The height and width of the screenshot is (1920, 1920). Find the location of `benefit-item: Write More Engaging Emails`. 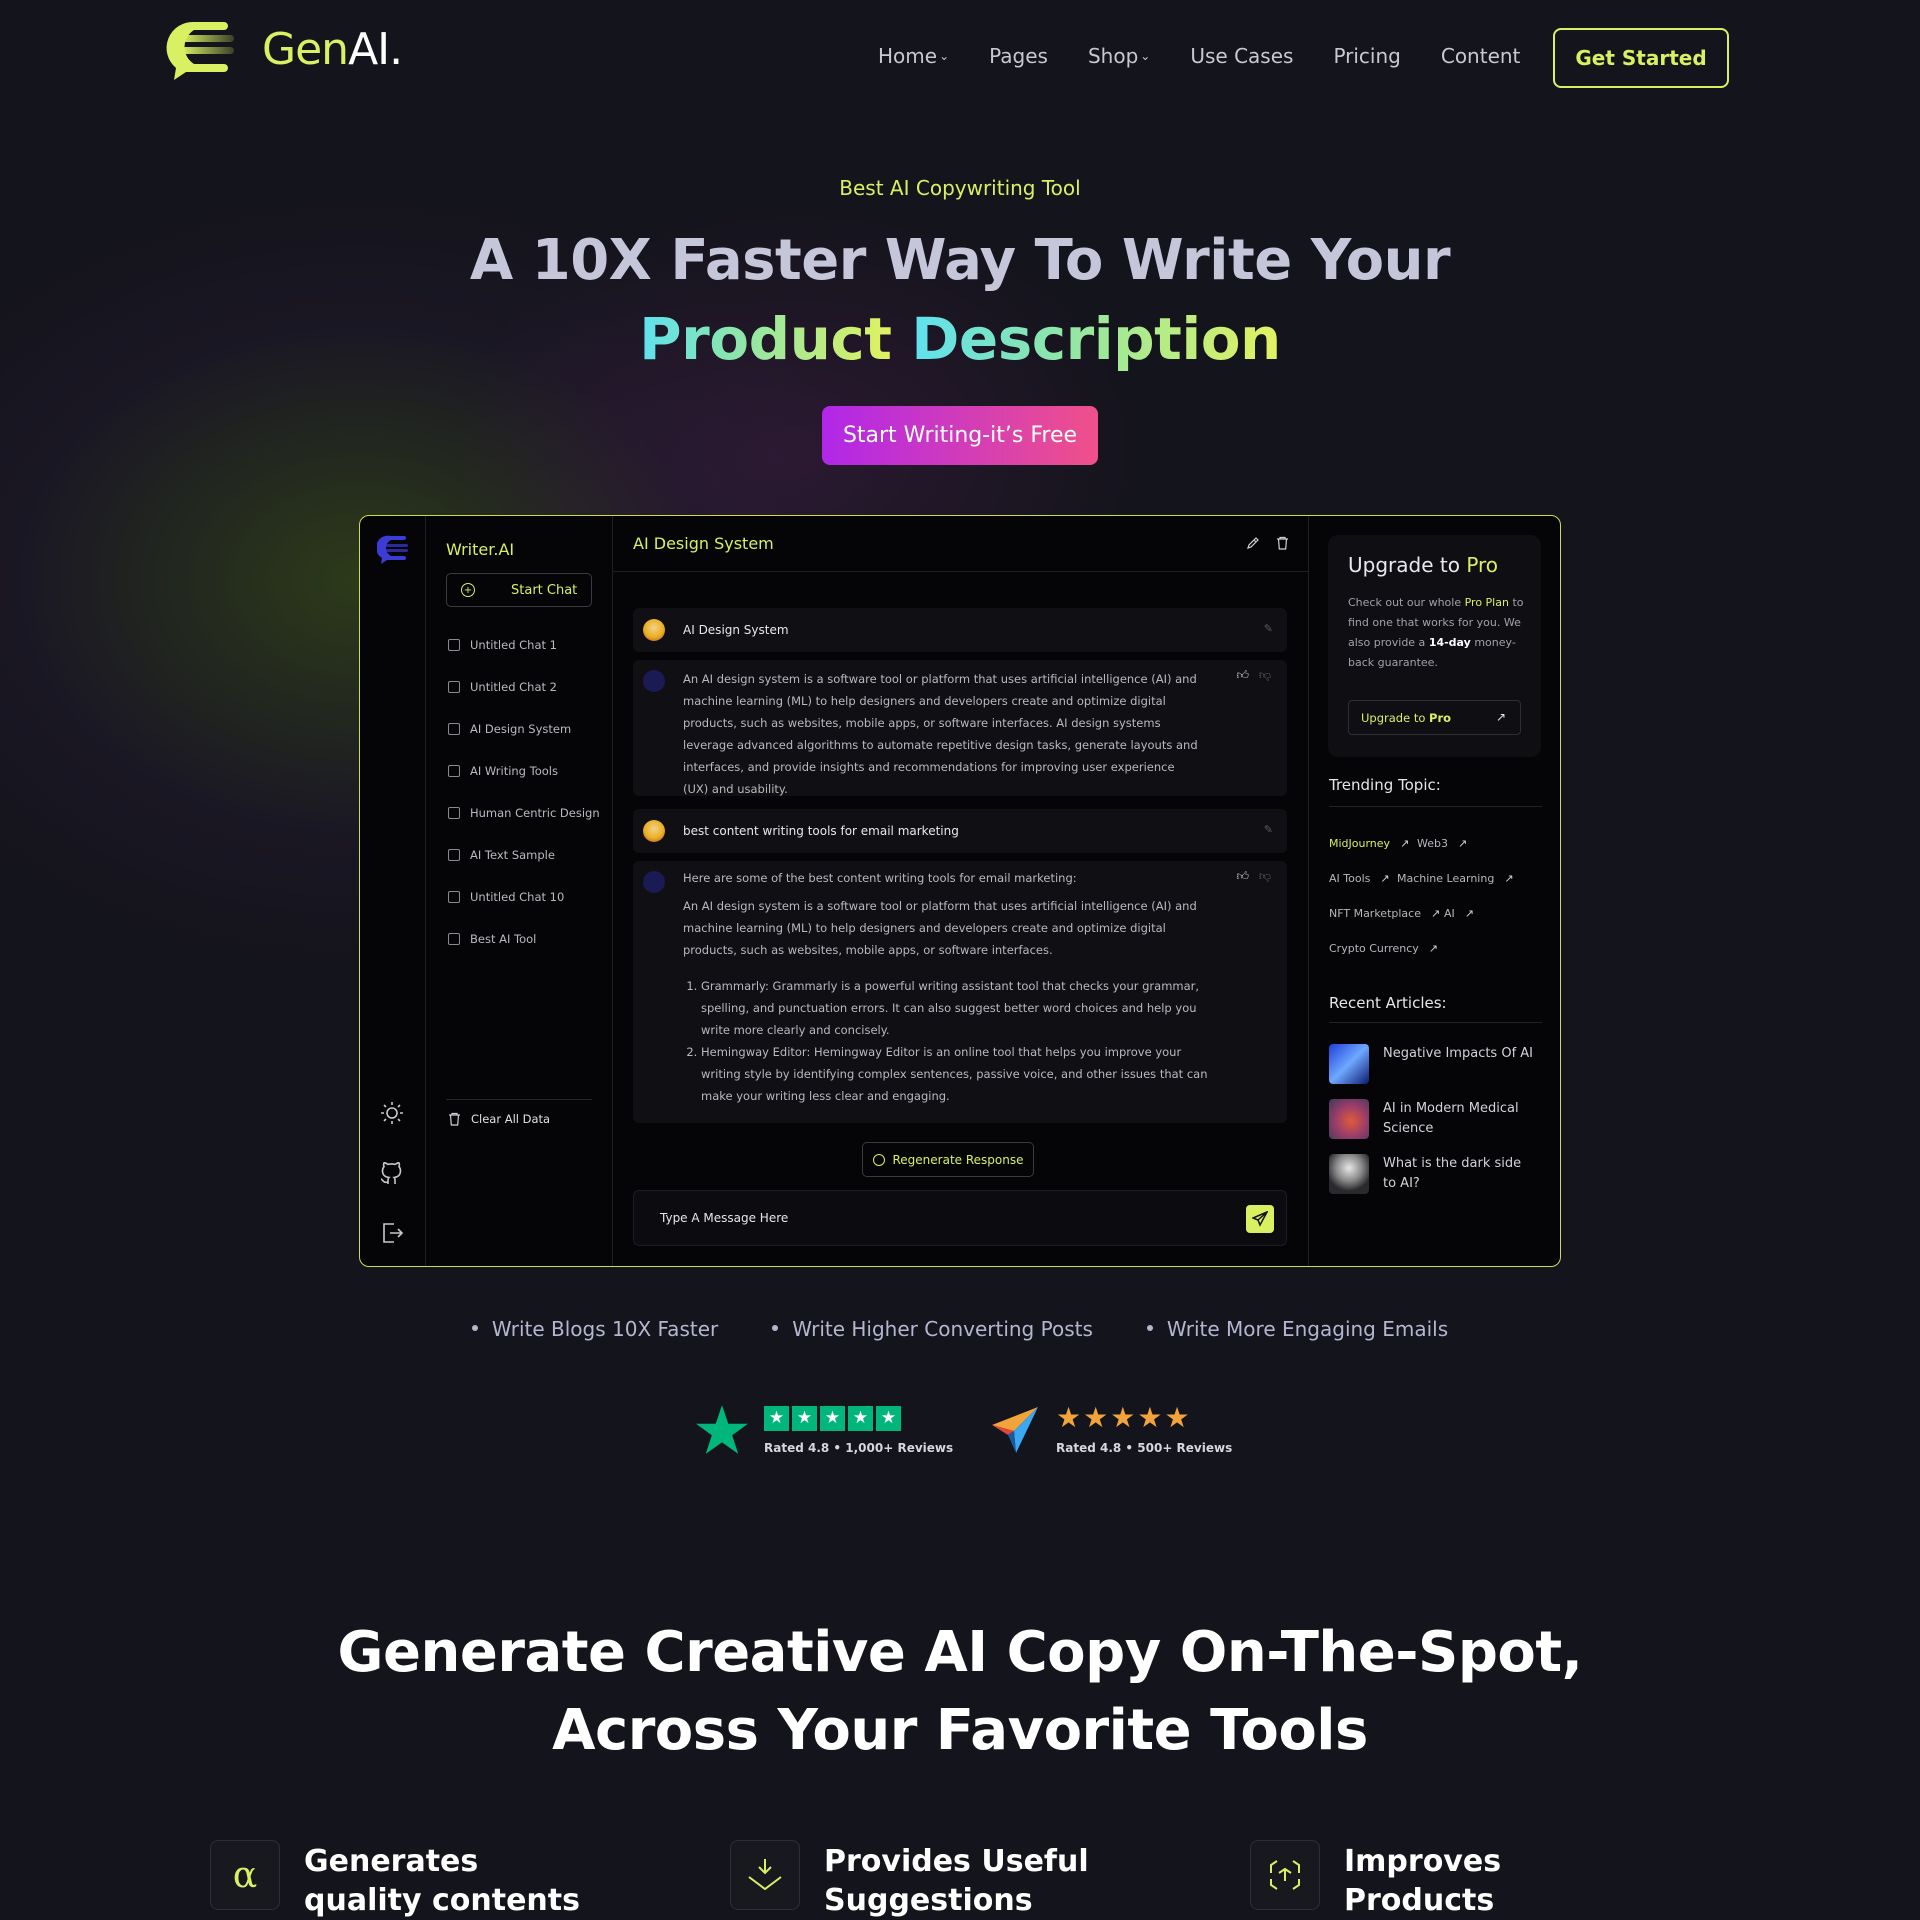

benefit-item: Write More Engaging Emails is located at coordinates (1297, 1329).